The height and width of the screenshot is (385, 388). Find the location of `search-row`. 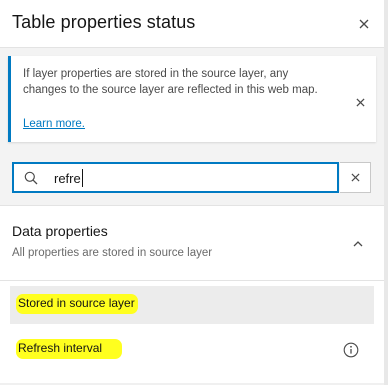

search-row is located at coordinates (192, 177).